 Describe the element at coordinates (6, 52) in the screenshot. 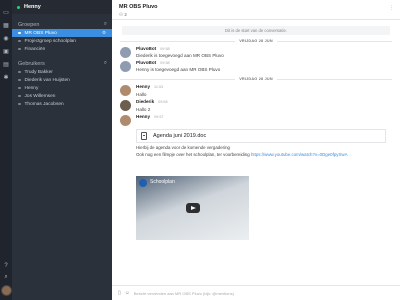

I see `bell-icon: ▣` at that location.